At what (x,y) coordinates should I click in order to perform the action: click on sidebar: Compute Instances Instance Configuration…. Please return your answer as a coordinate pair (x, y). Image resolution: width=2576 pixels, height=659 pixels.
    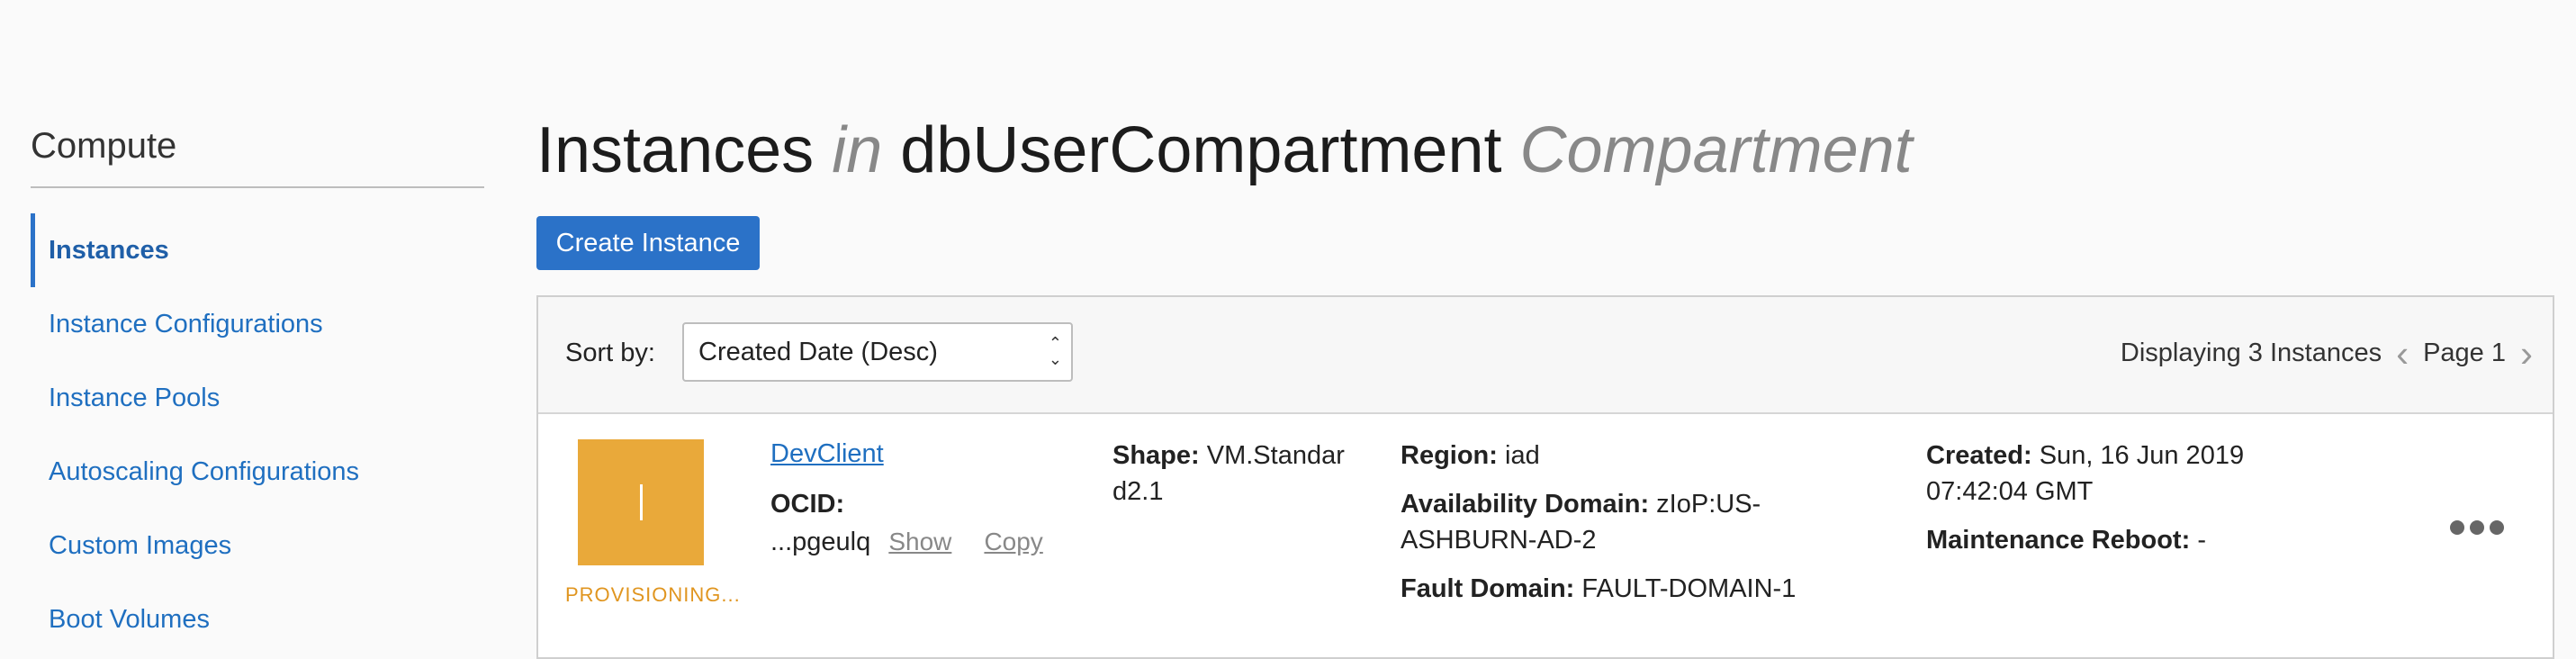
    Looking at the image, I should click on (257, 391).